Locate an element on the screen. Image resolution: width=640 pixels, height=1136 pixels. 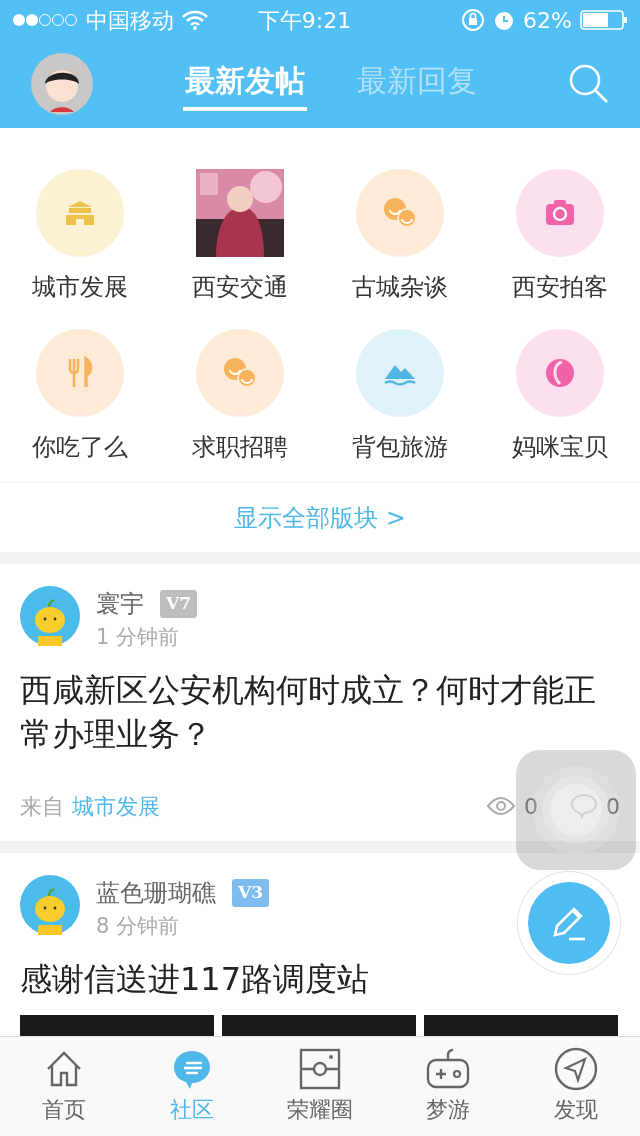
category-item: 城市发展 is located at coordinates (80, 237).